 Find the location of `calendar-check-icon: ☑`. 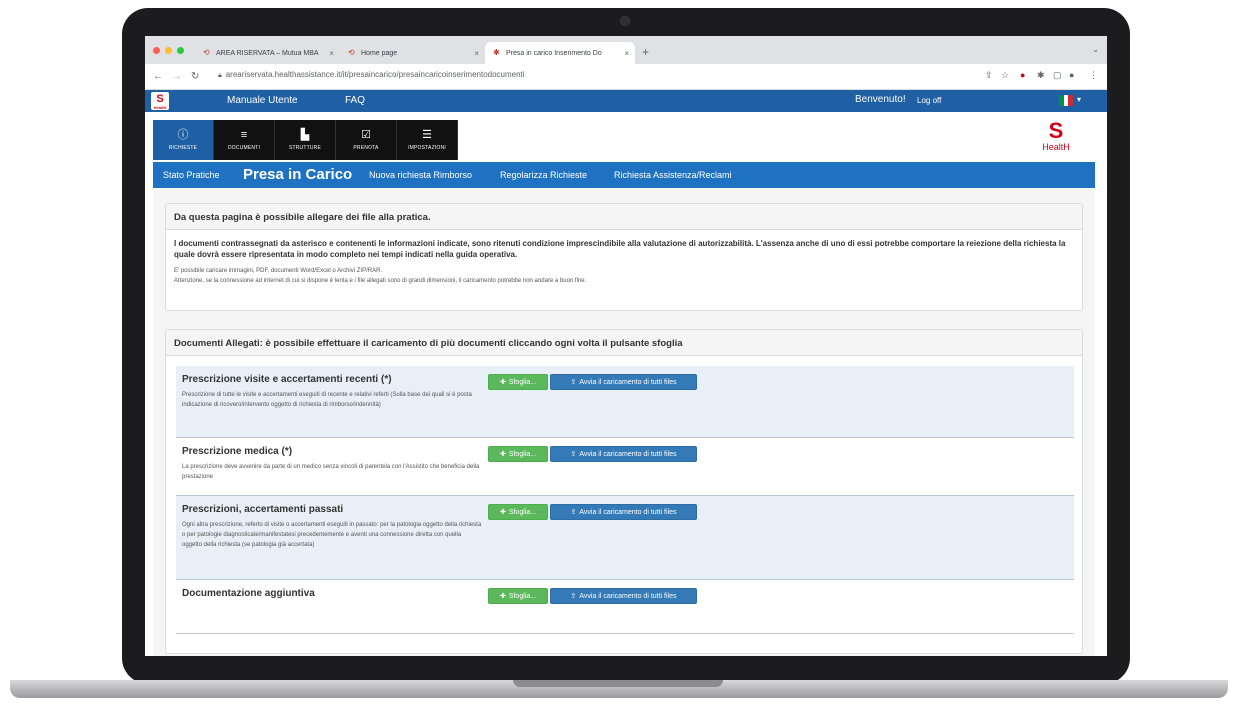

calendar-check-icon: ☑ is located at coordinates (366, 135).